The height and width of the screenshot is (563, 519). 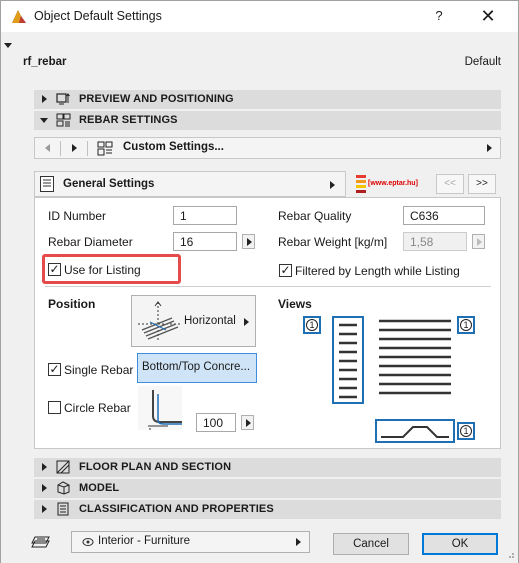 I want to click on section-label: REBAR SETTINGS, so click(x=128, y=120).